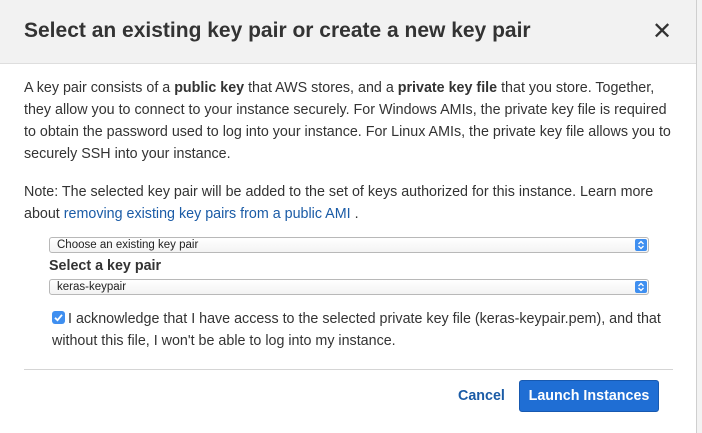 The image size is (702, 433). I want to click on key-option-select: Choose an existing key pair, so click(349, 245).